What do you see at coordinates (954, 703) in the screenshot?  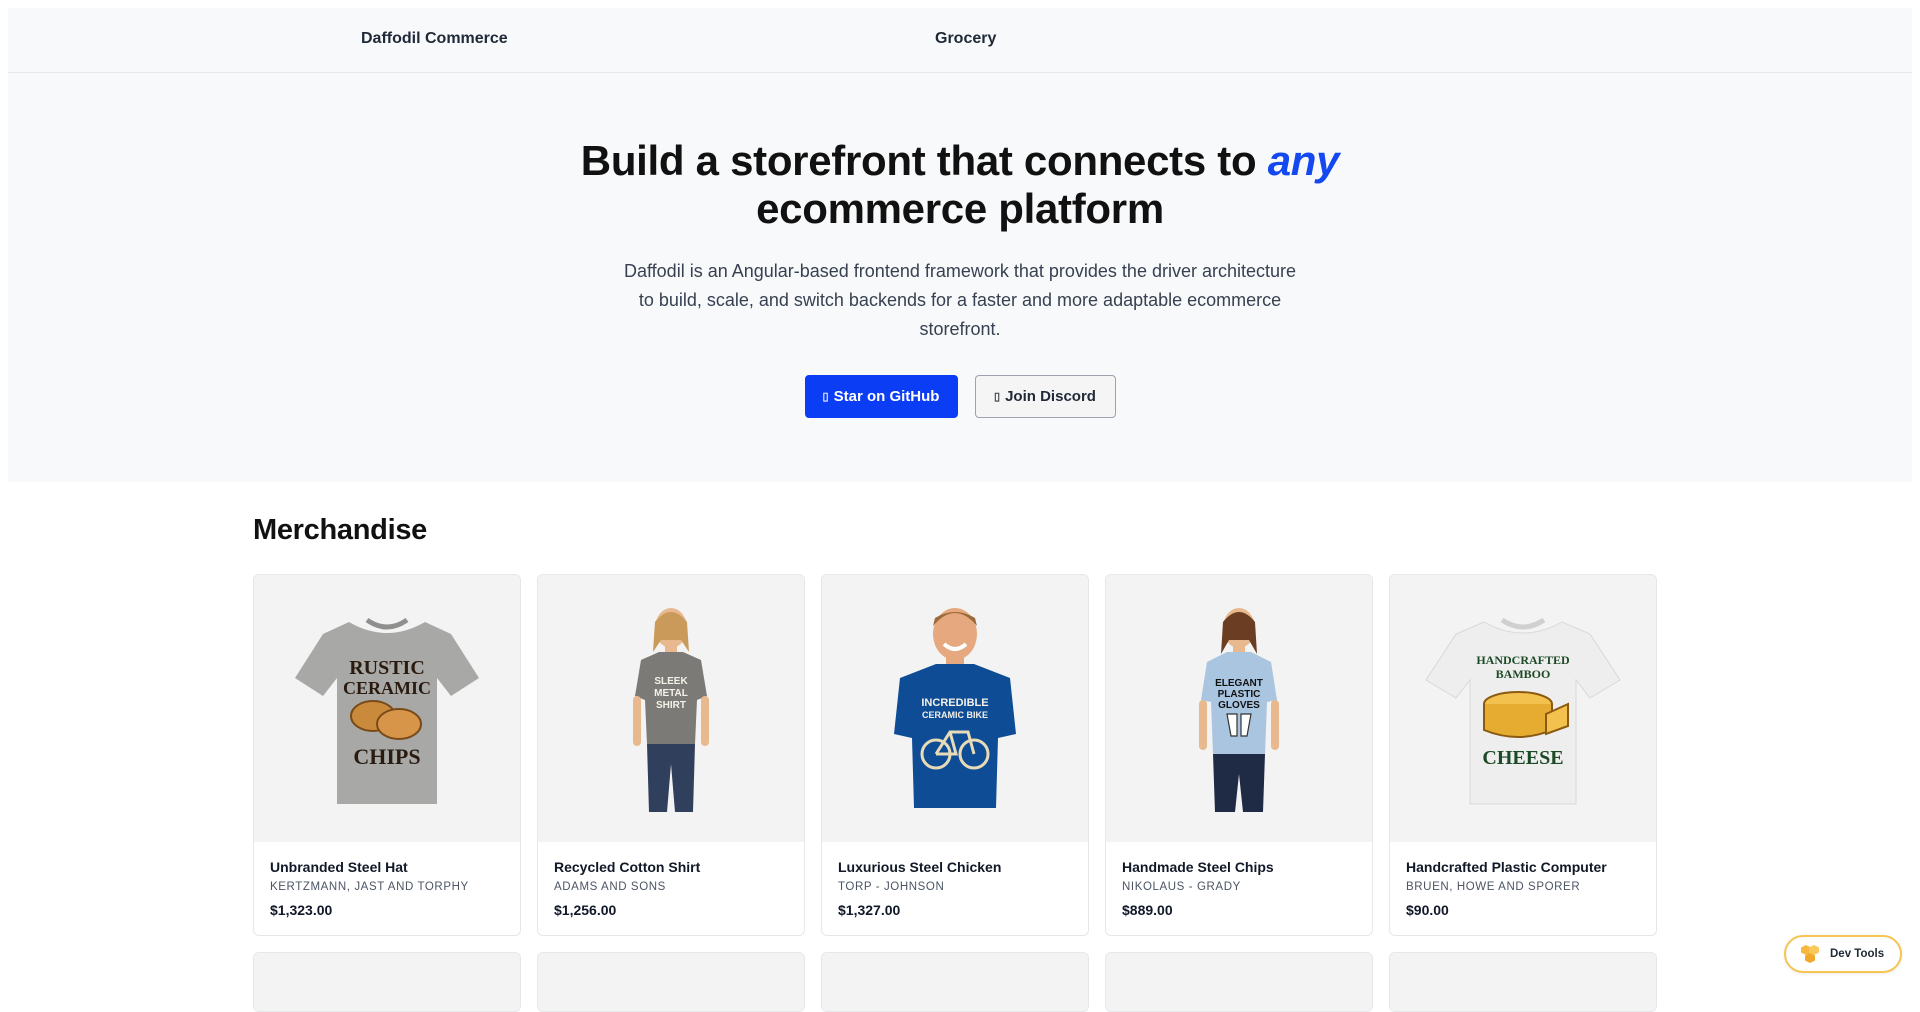 I see `print-line-1: INCREDIBLE` at bounding box center [954, 703].